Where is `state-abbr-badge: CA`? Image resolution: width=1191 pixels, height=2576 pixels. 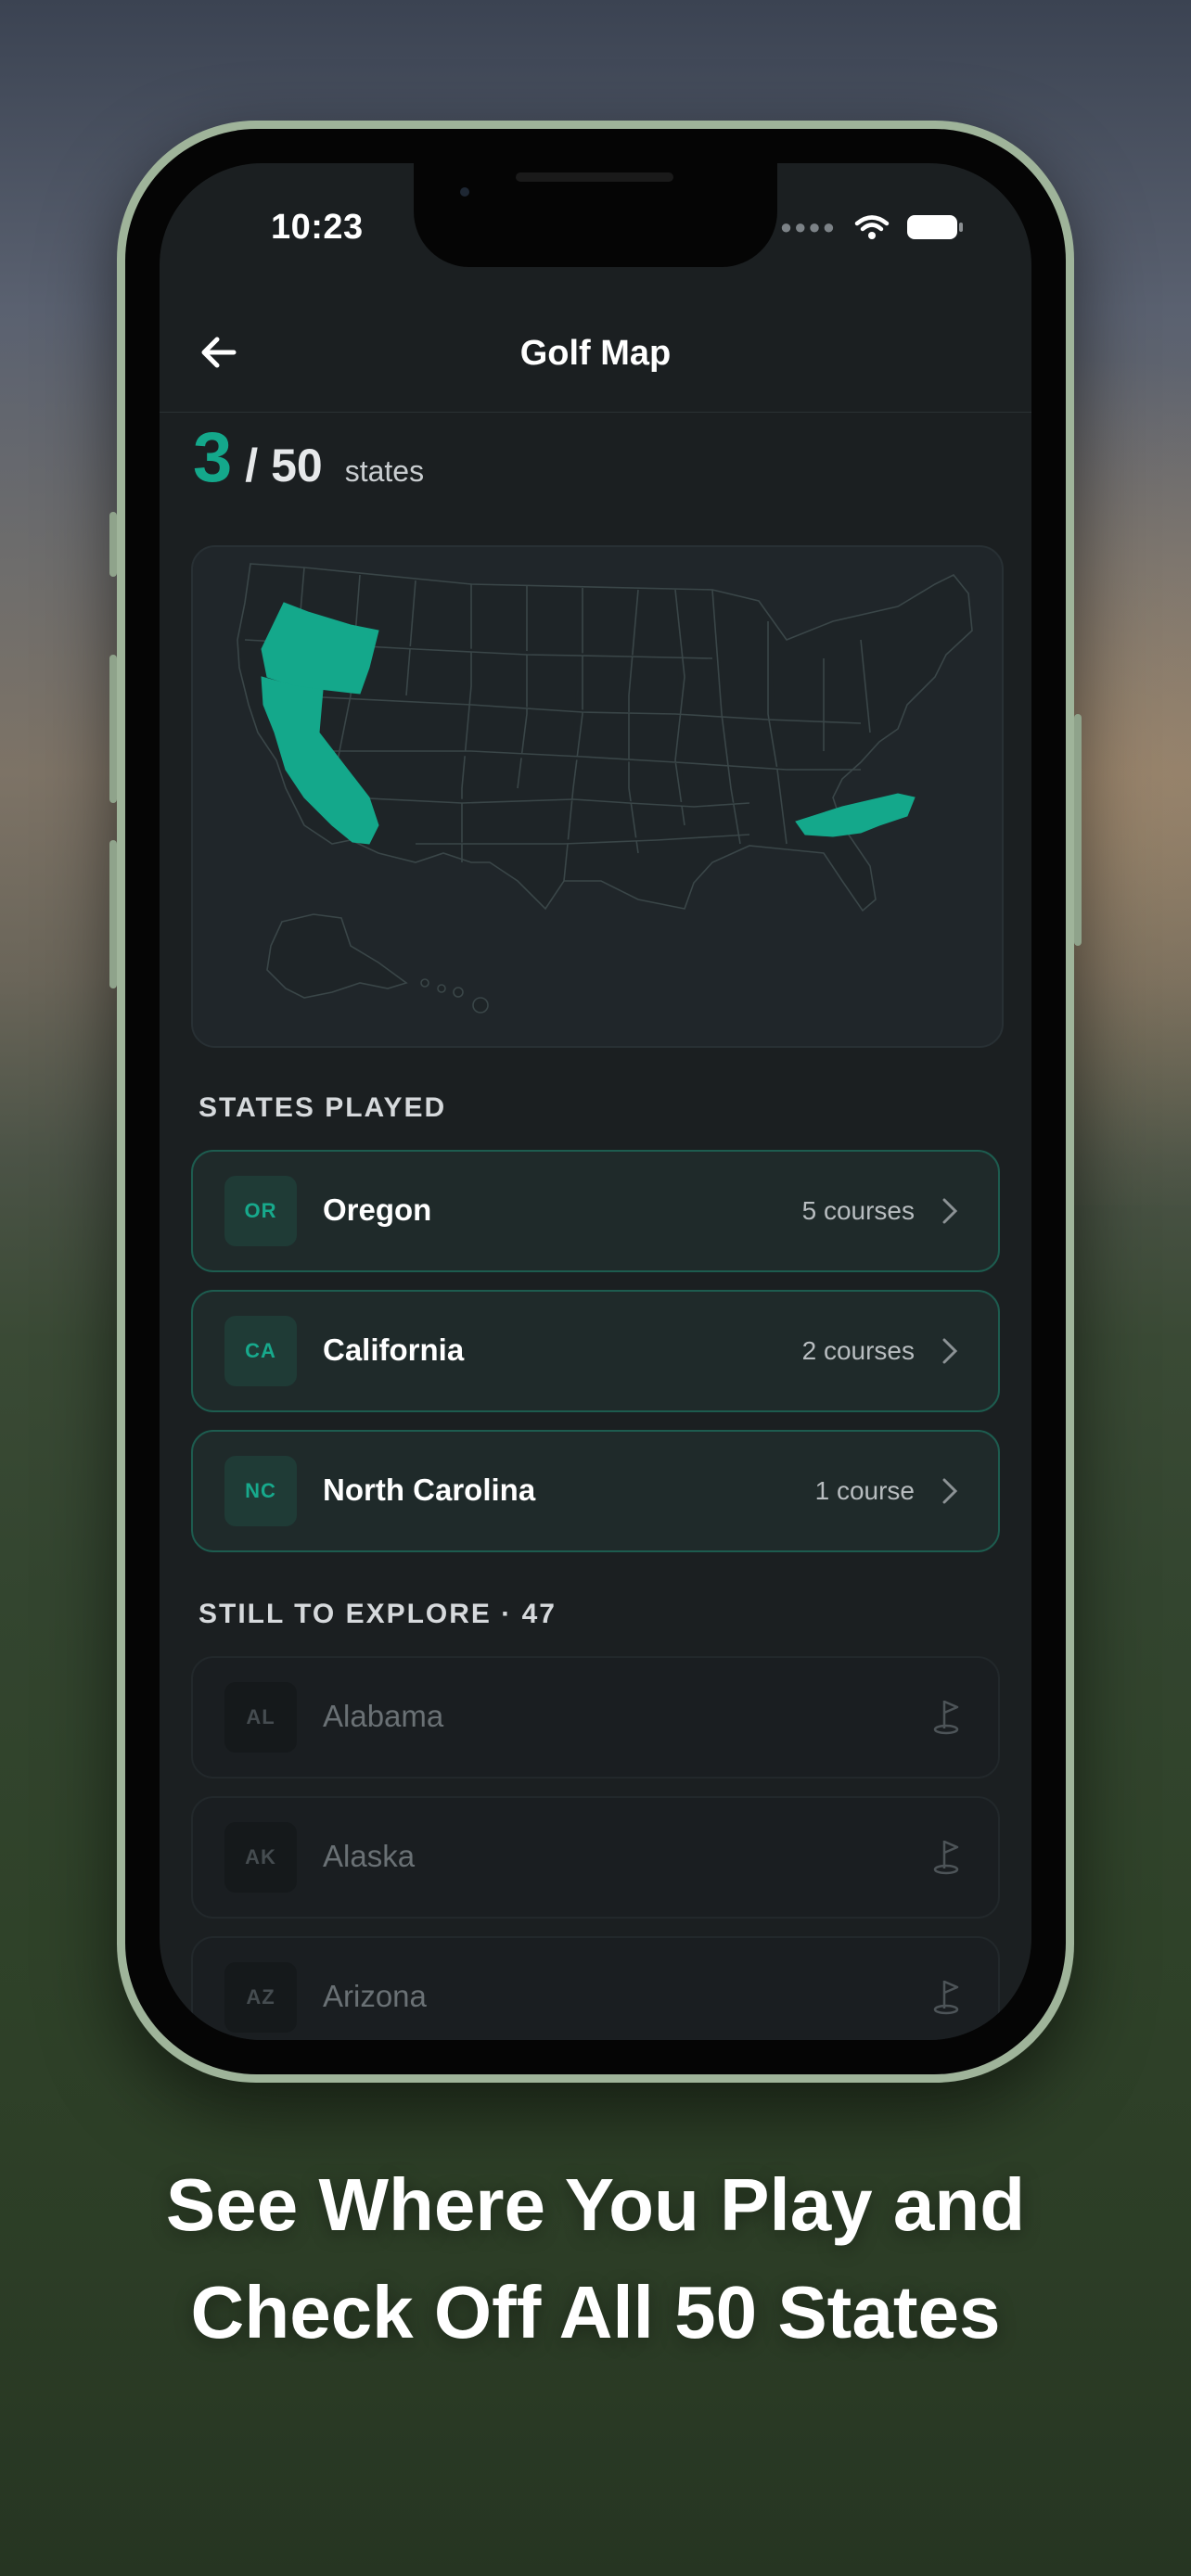
state-abbr-badge: CA is located at coordinates (260, 1351).